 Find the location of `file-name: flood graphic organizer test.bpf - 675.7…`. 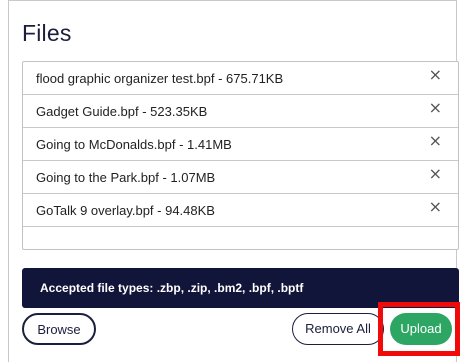

file-name: flood graphic organizer test.bpf - 675.7… is located at coordinates (160, 78).